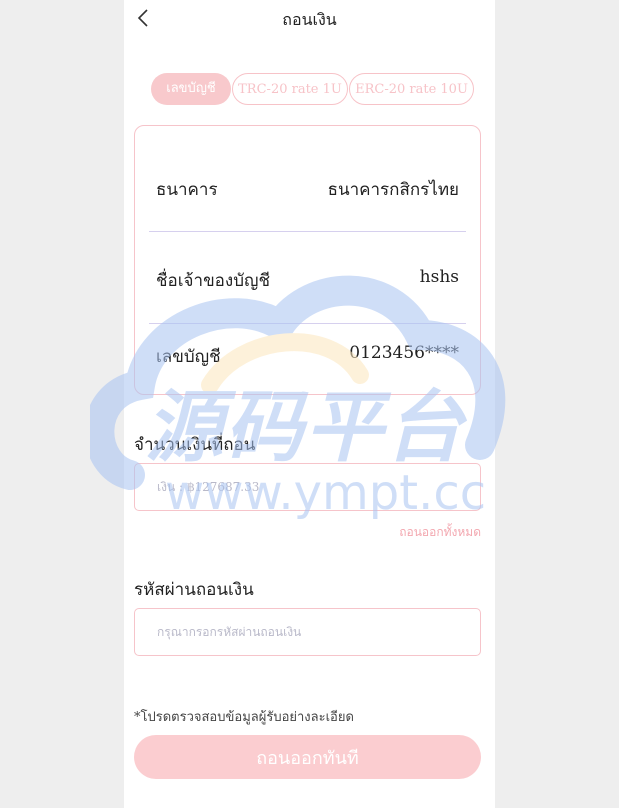  Describe the element at coordinates (307, 757) in the screenshot. I see `withdraw-now-button: ถอนออกทันที` at that location.